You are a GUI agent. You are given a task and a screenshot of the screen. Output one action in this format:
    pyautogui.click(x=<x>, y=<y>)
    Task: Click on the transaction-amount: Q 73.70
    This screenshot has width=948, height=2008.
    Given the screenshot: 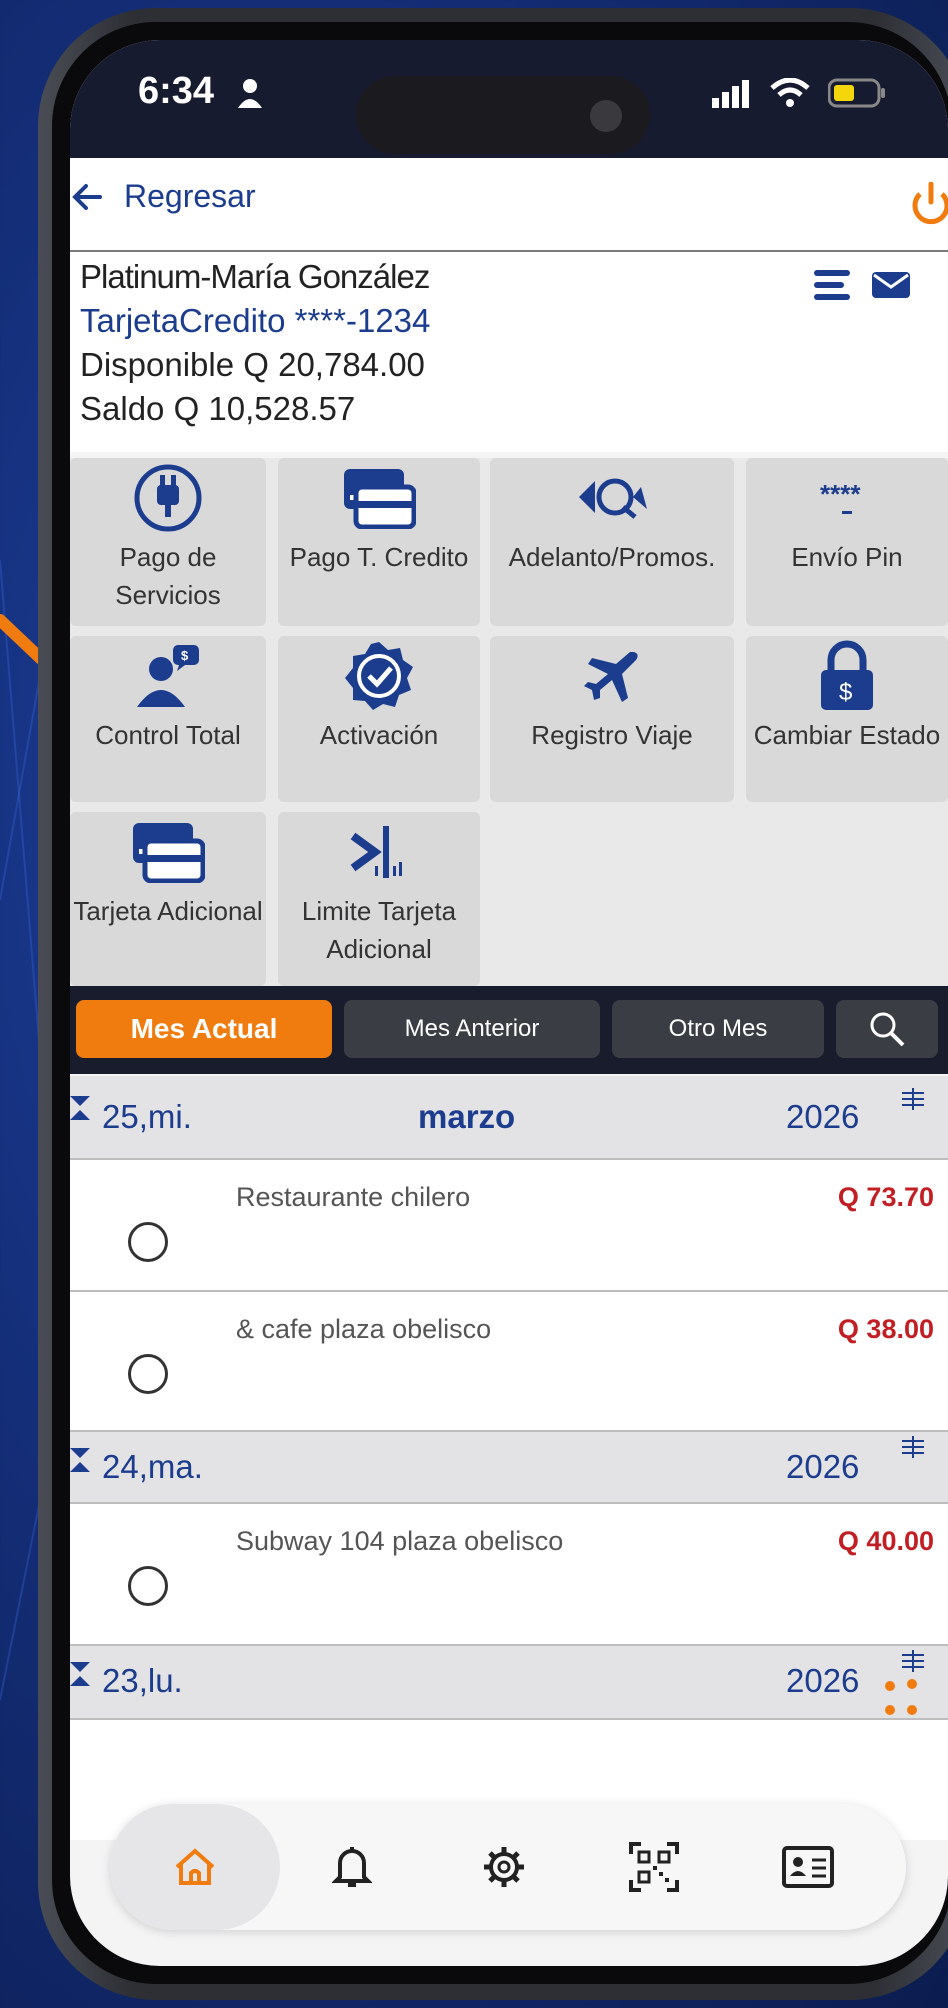 What is the action you would take?
    pyautogui.click(x=885, y=1197)
    